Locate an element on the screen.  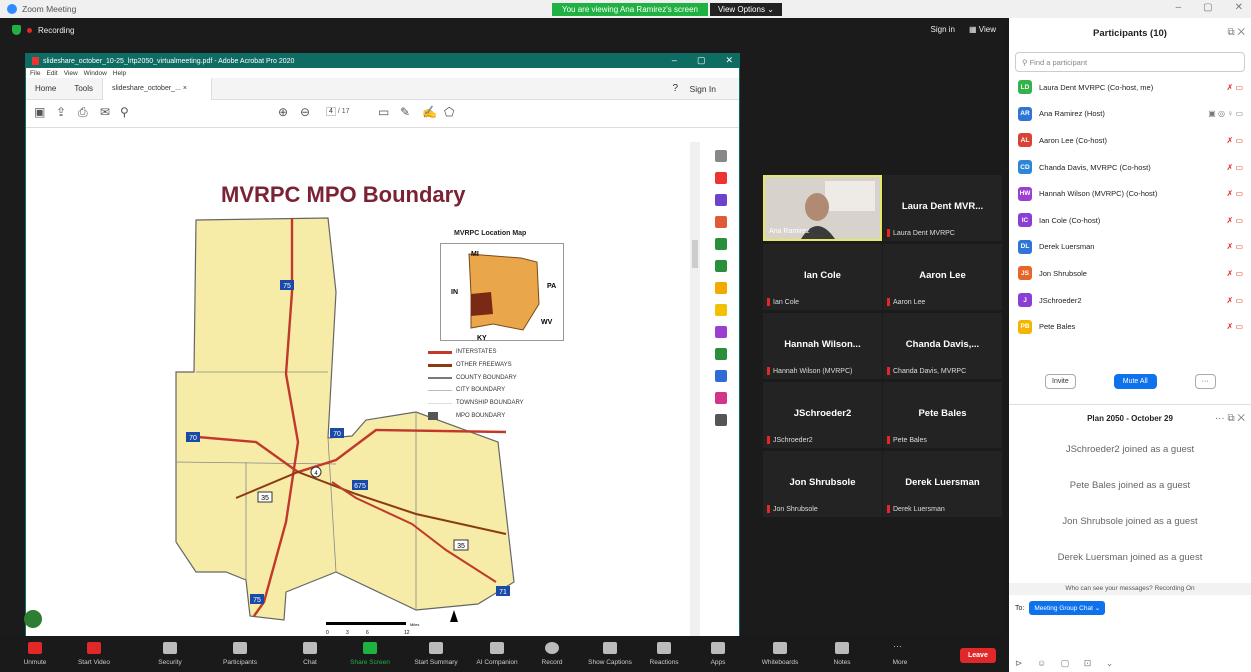
maximize-button: ▢ is located at coordinates (1207, 7).